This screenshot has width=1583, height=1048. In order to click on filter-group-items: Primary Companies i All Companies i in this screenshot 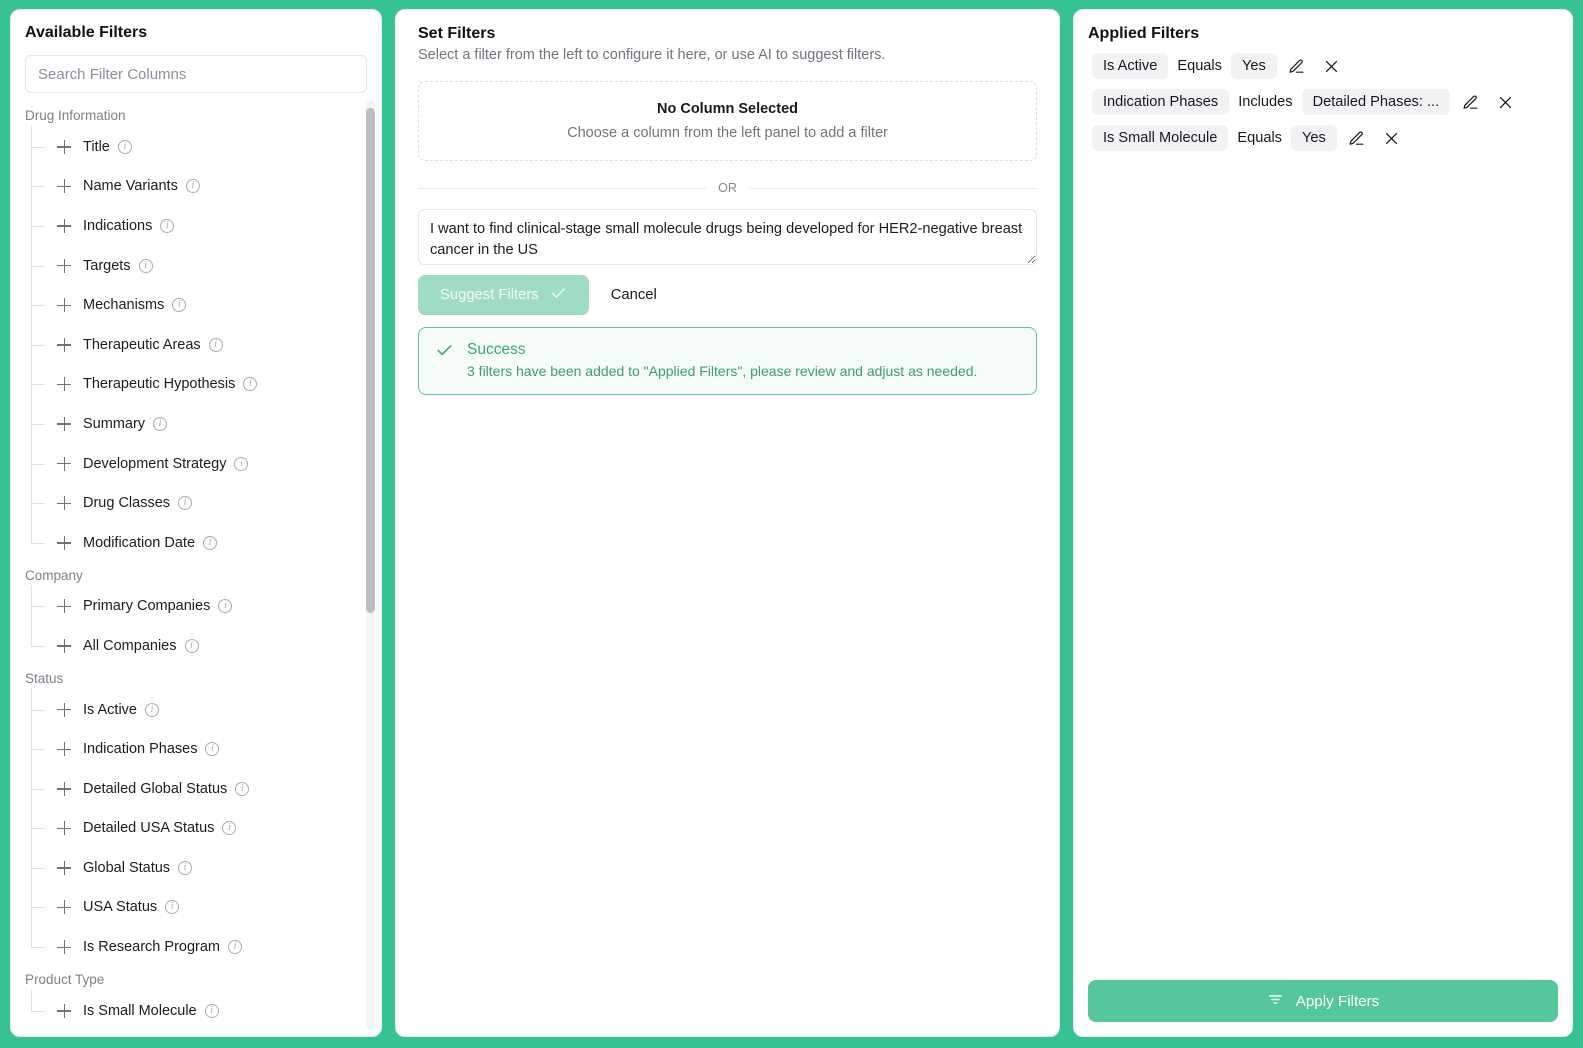, I will do `click(192, 625)`.